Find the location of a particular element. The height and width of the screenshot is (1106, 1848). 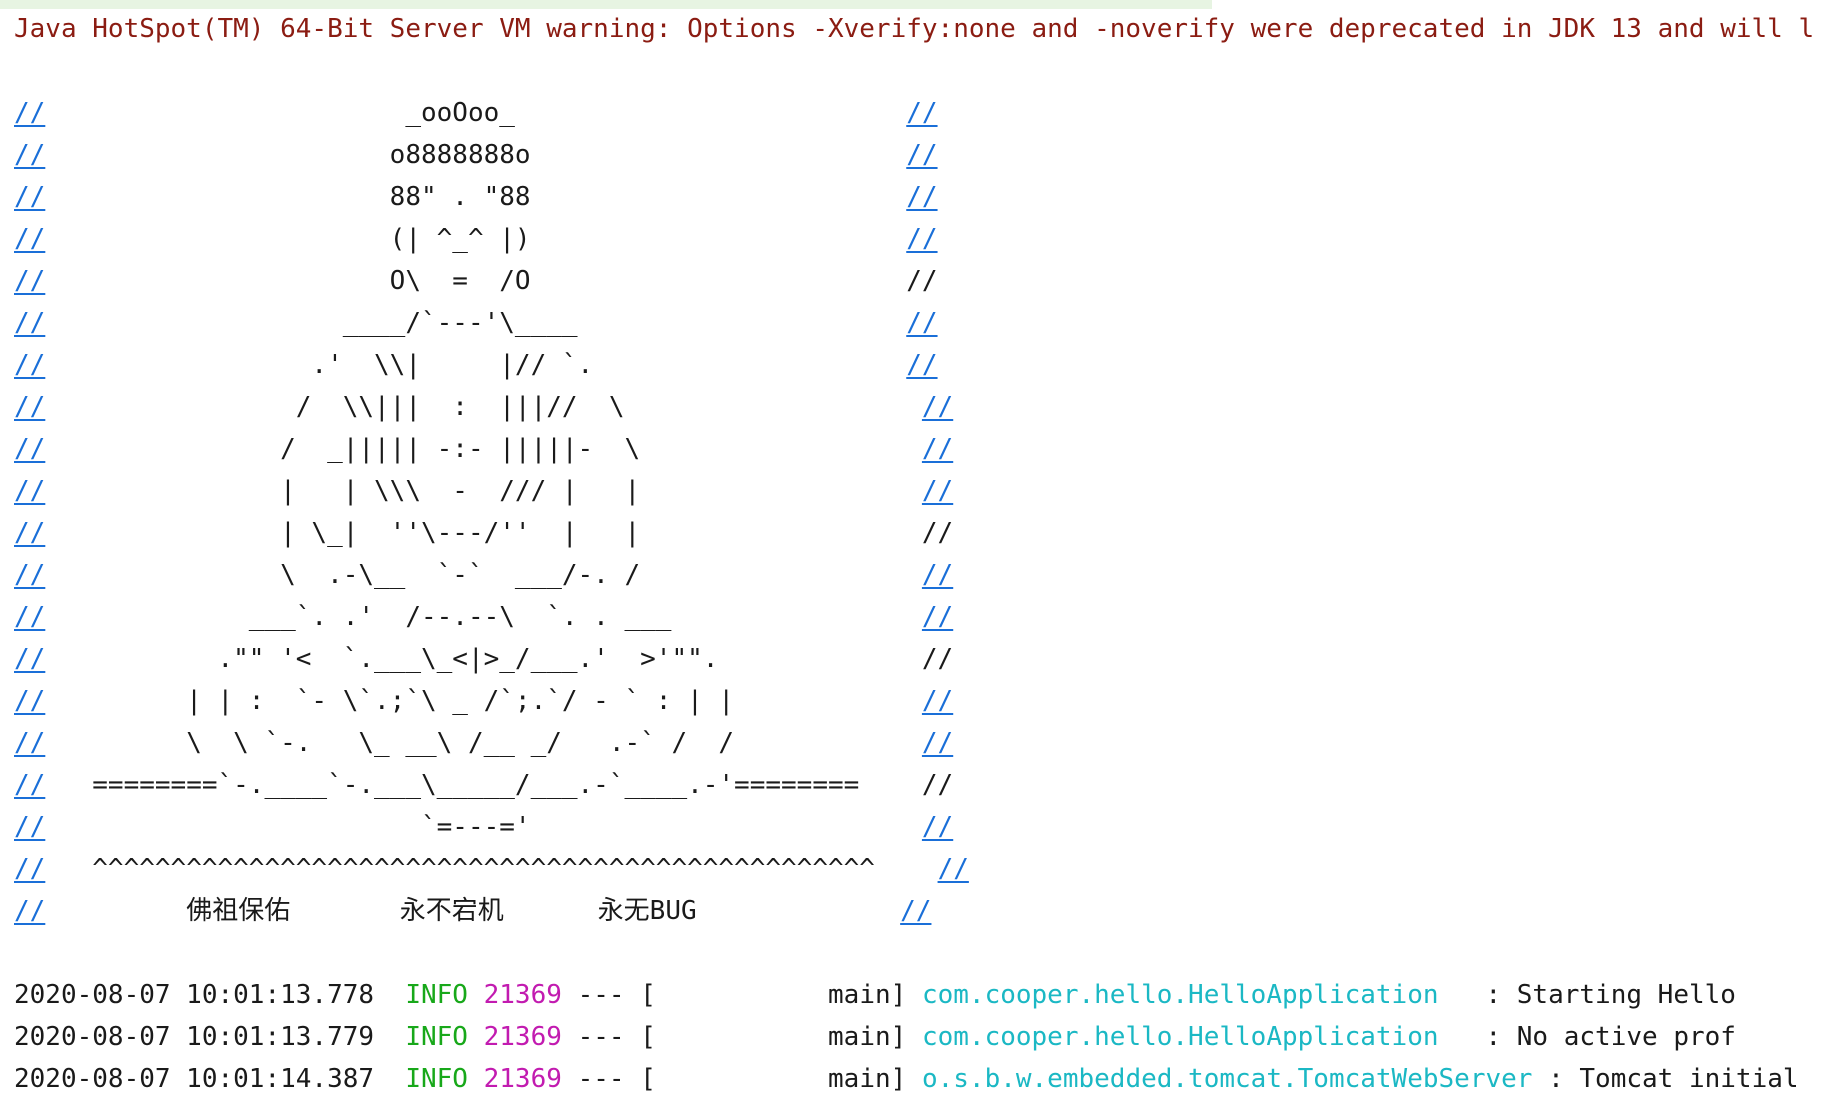

banner-line: // `=---=' // is located at coordinates (931, 827).